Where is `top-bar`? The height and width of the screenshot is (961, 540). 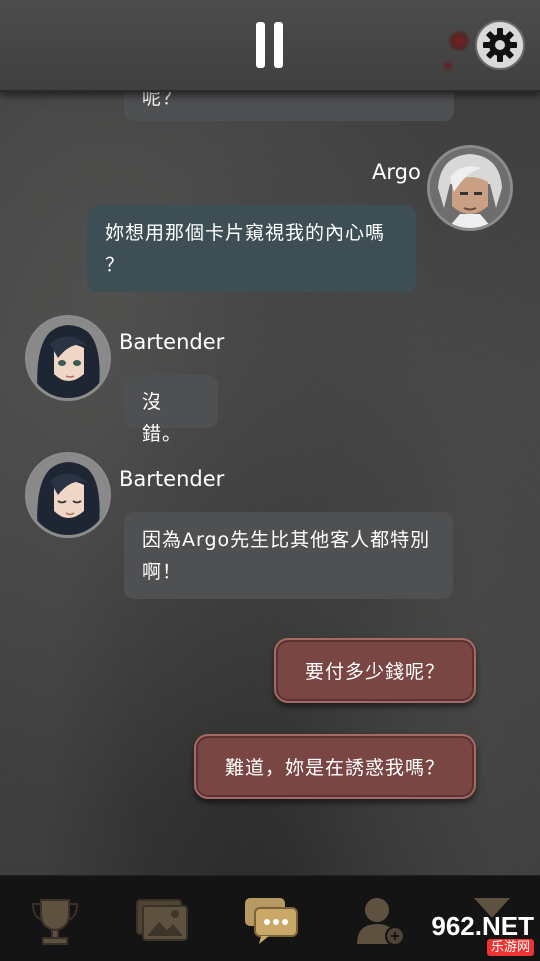
top-bar is located at coordinates (270, 46).